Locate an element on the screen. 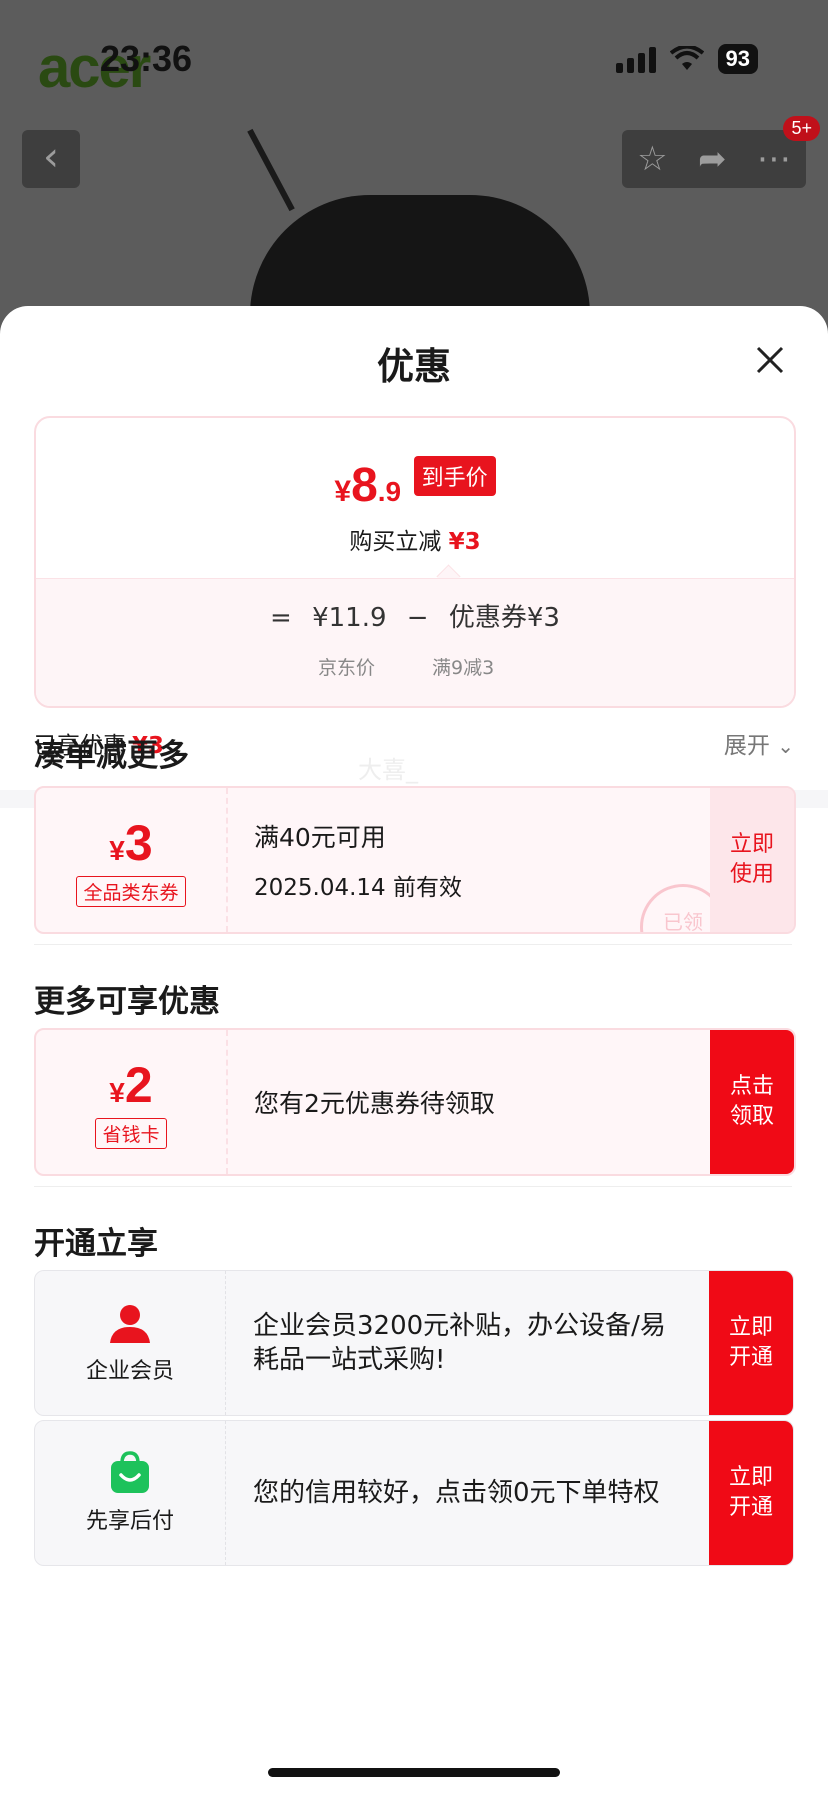 This screenshot has height=1796, width=828. coupon-amount: ¥3 is located at coordinates (131, 843).